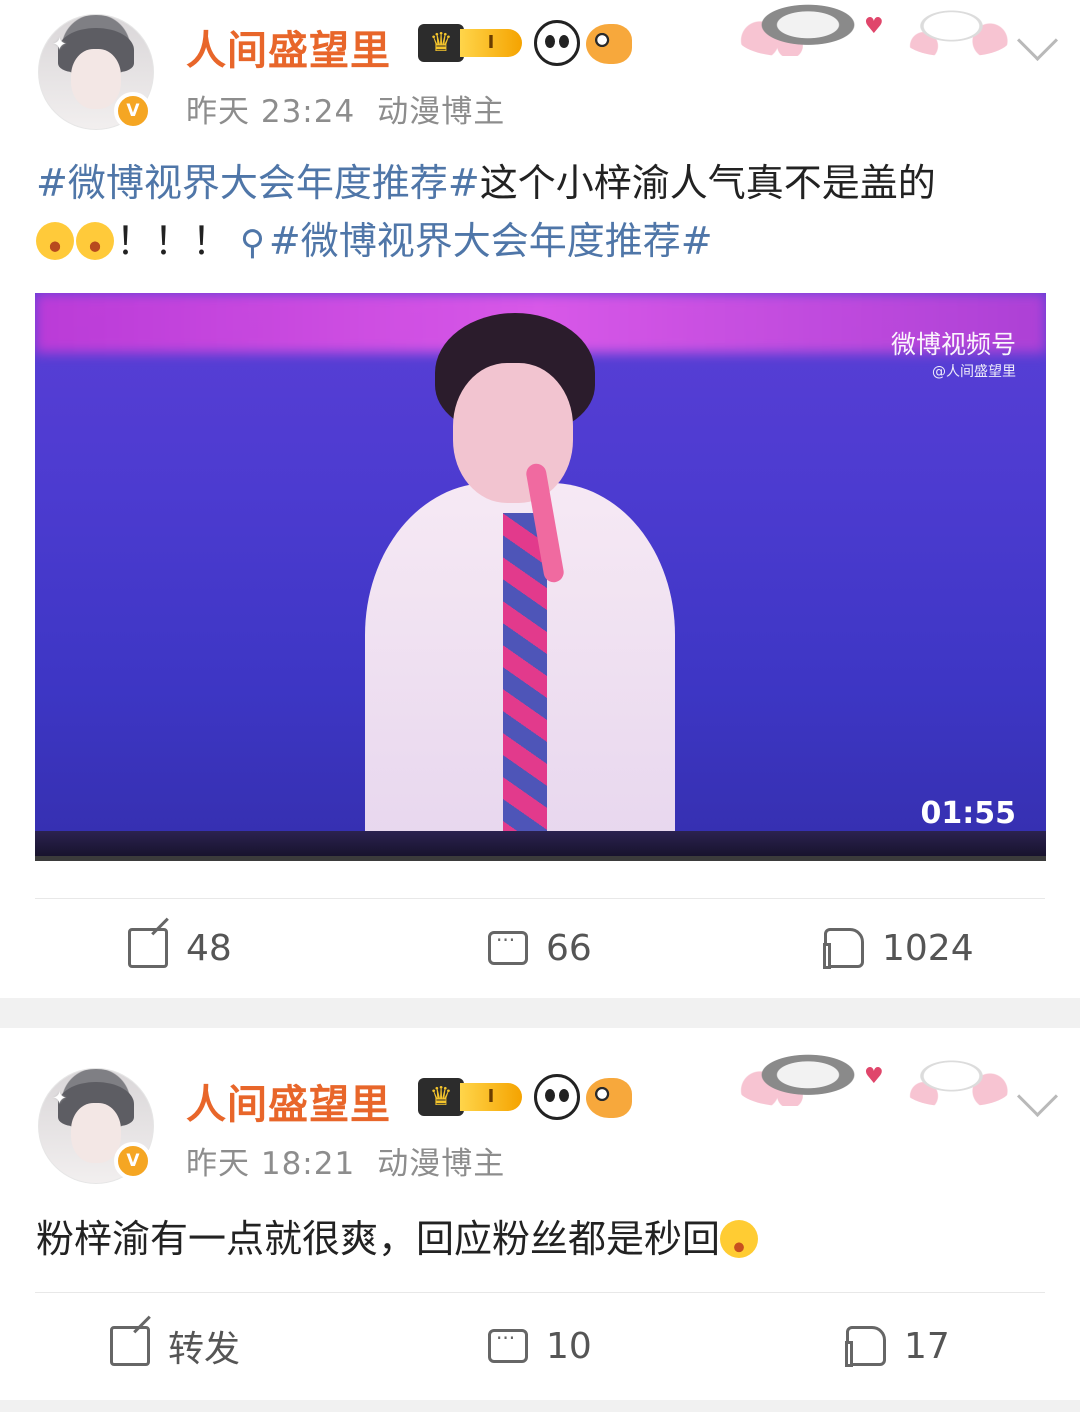  Describe the element at coordinates (271, 112) in the screenshot. I see `post-time: 昨天 23:24` at that location.